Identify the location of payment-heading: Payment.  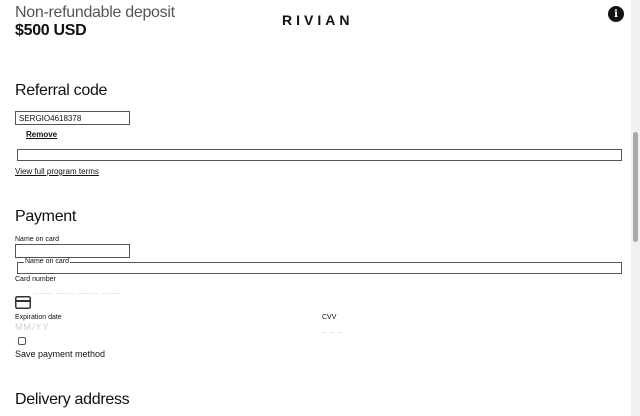
(46, 216).